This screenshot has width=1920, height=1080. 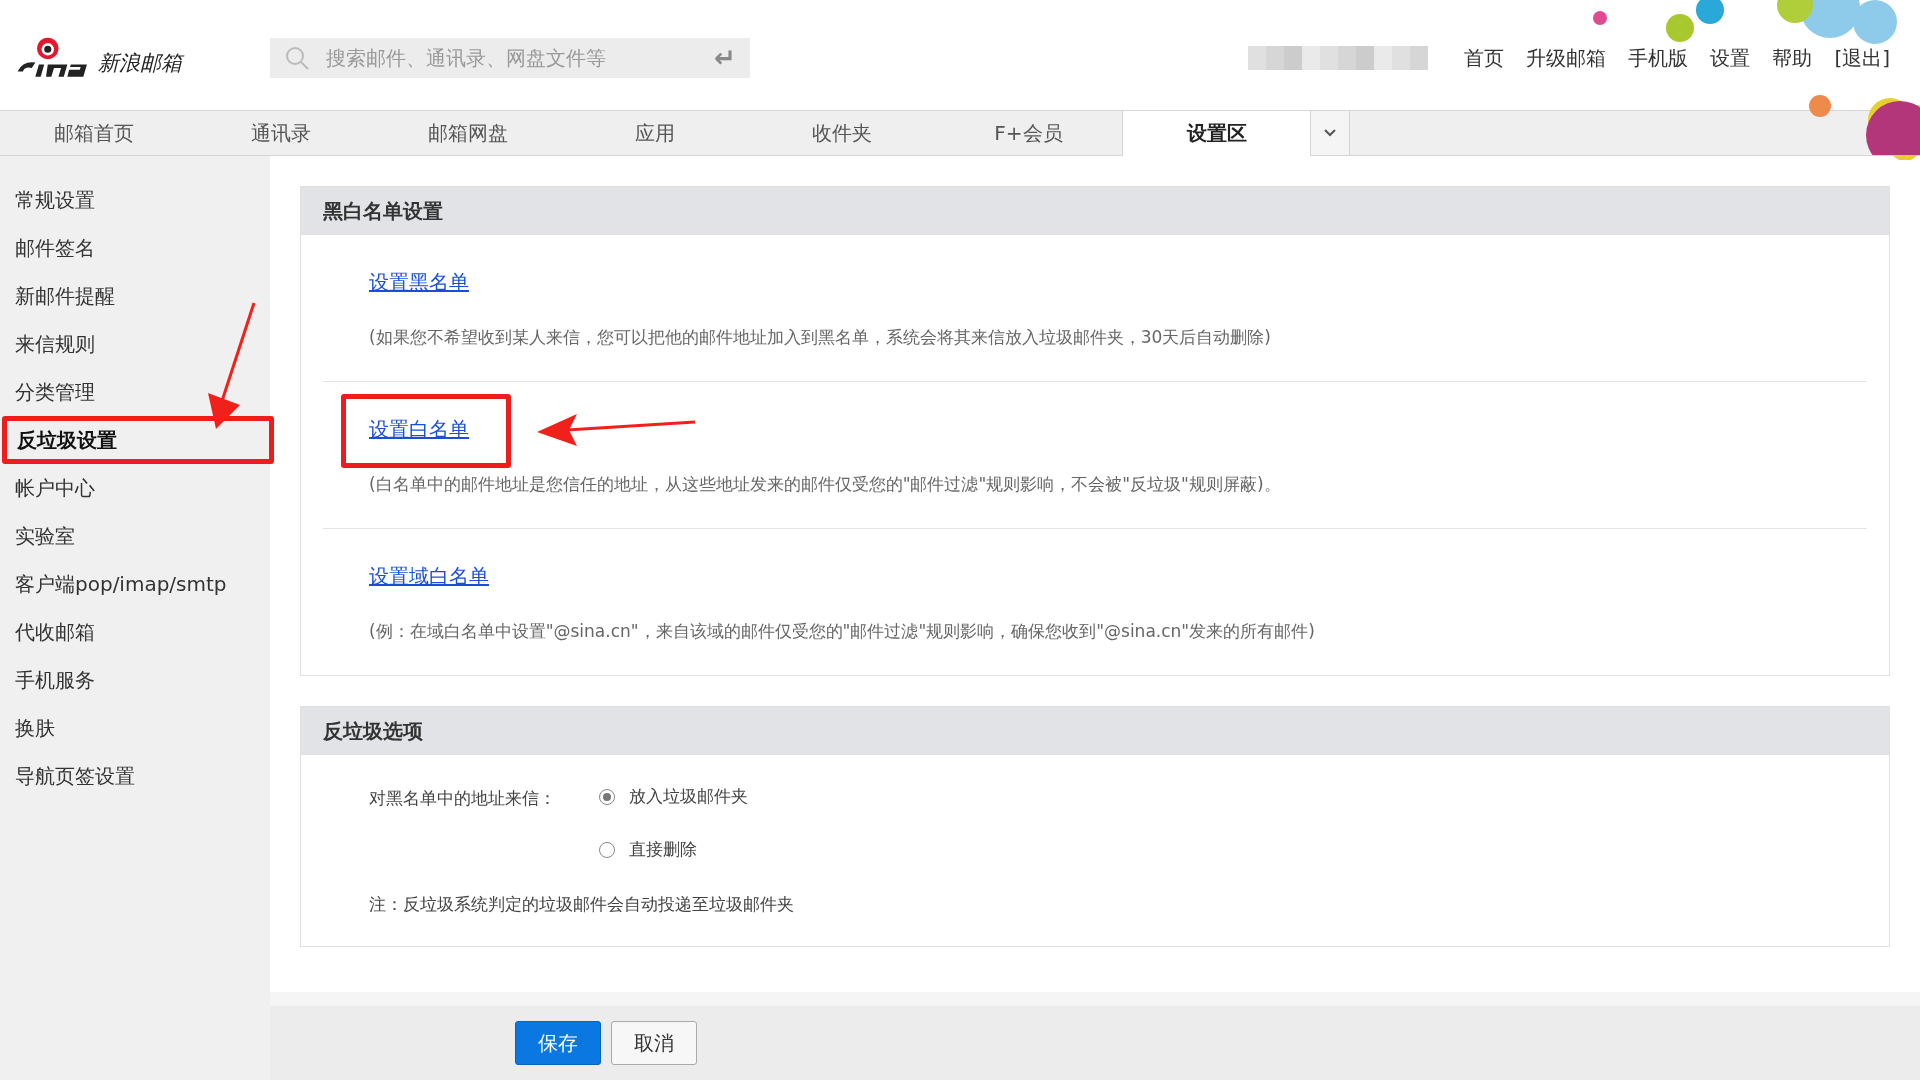 I want to click on nav-tab: F+会员, so click(x=1028, y=133).